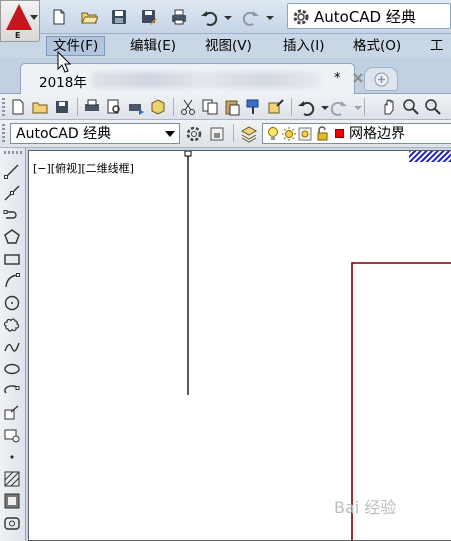 The image size is (451, 541). I want to click on layer-thaw-sun-icon, so click(289, 134).